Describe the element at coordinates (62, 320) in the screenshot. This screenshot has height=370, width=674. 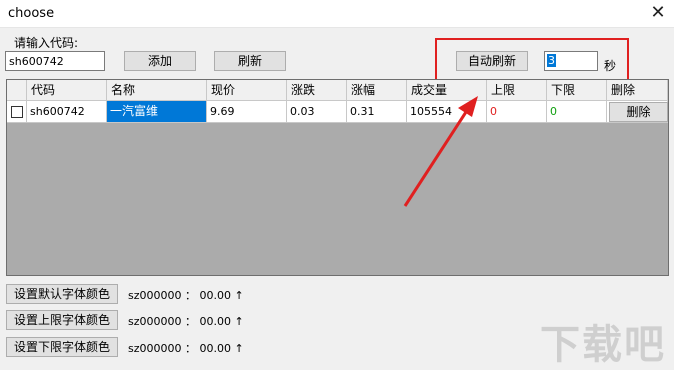
I see `upper-font-color-button: 设置上限字体颜色` at that location.